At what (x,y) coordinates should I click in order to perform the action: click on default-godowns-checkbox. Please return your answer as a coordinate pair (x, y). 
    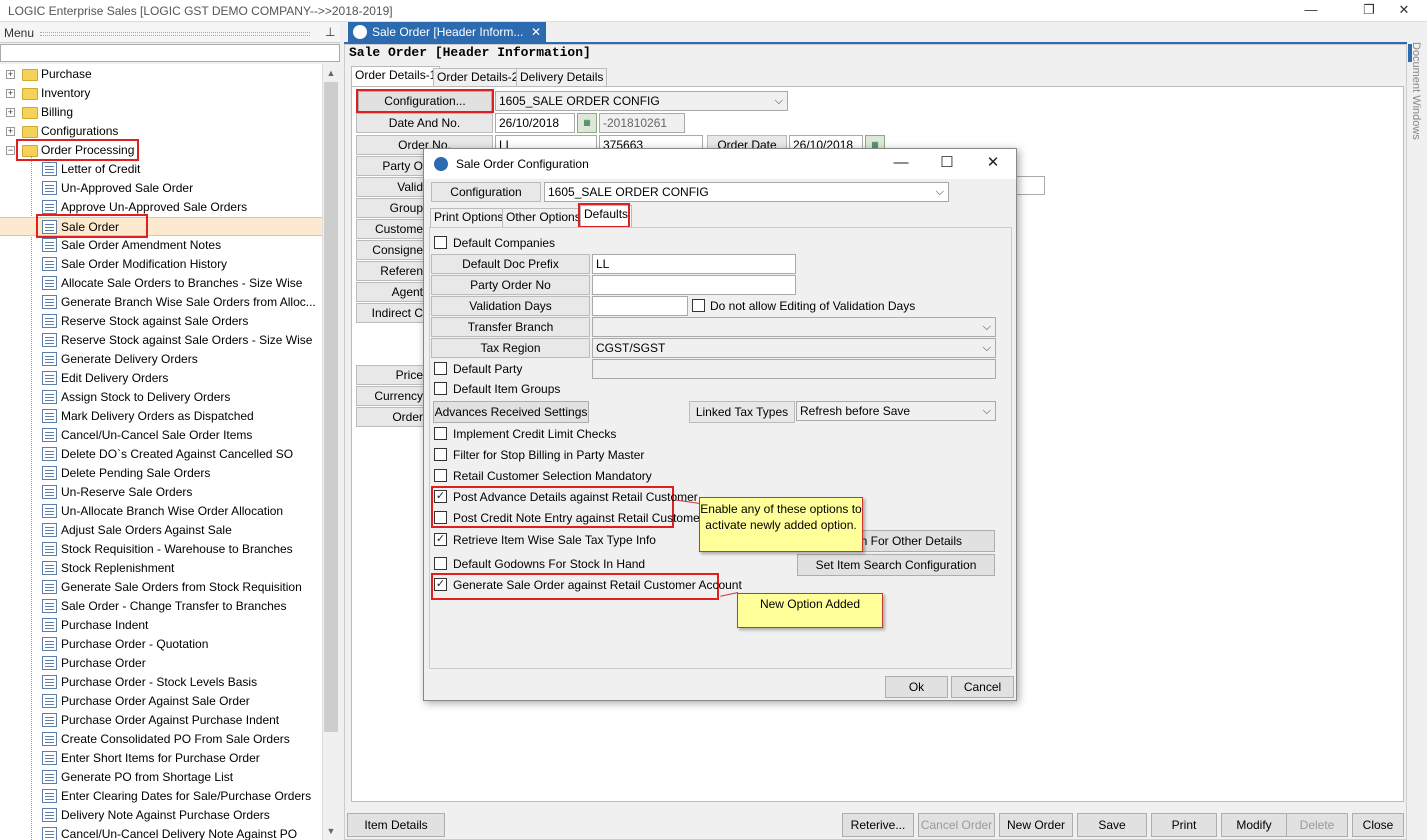
    Looking at the image, I should click on (440, 563).